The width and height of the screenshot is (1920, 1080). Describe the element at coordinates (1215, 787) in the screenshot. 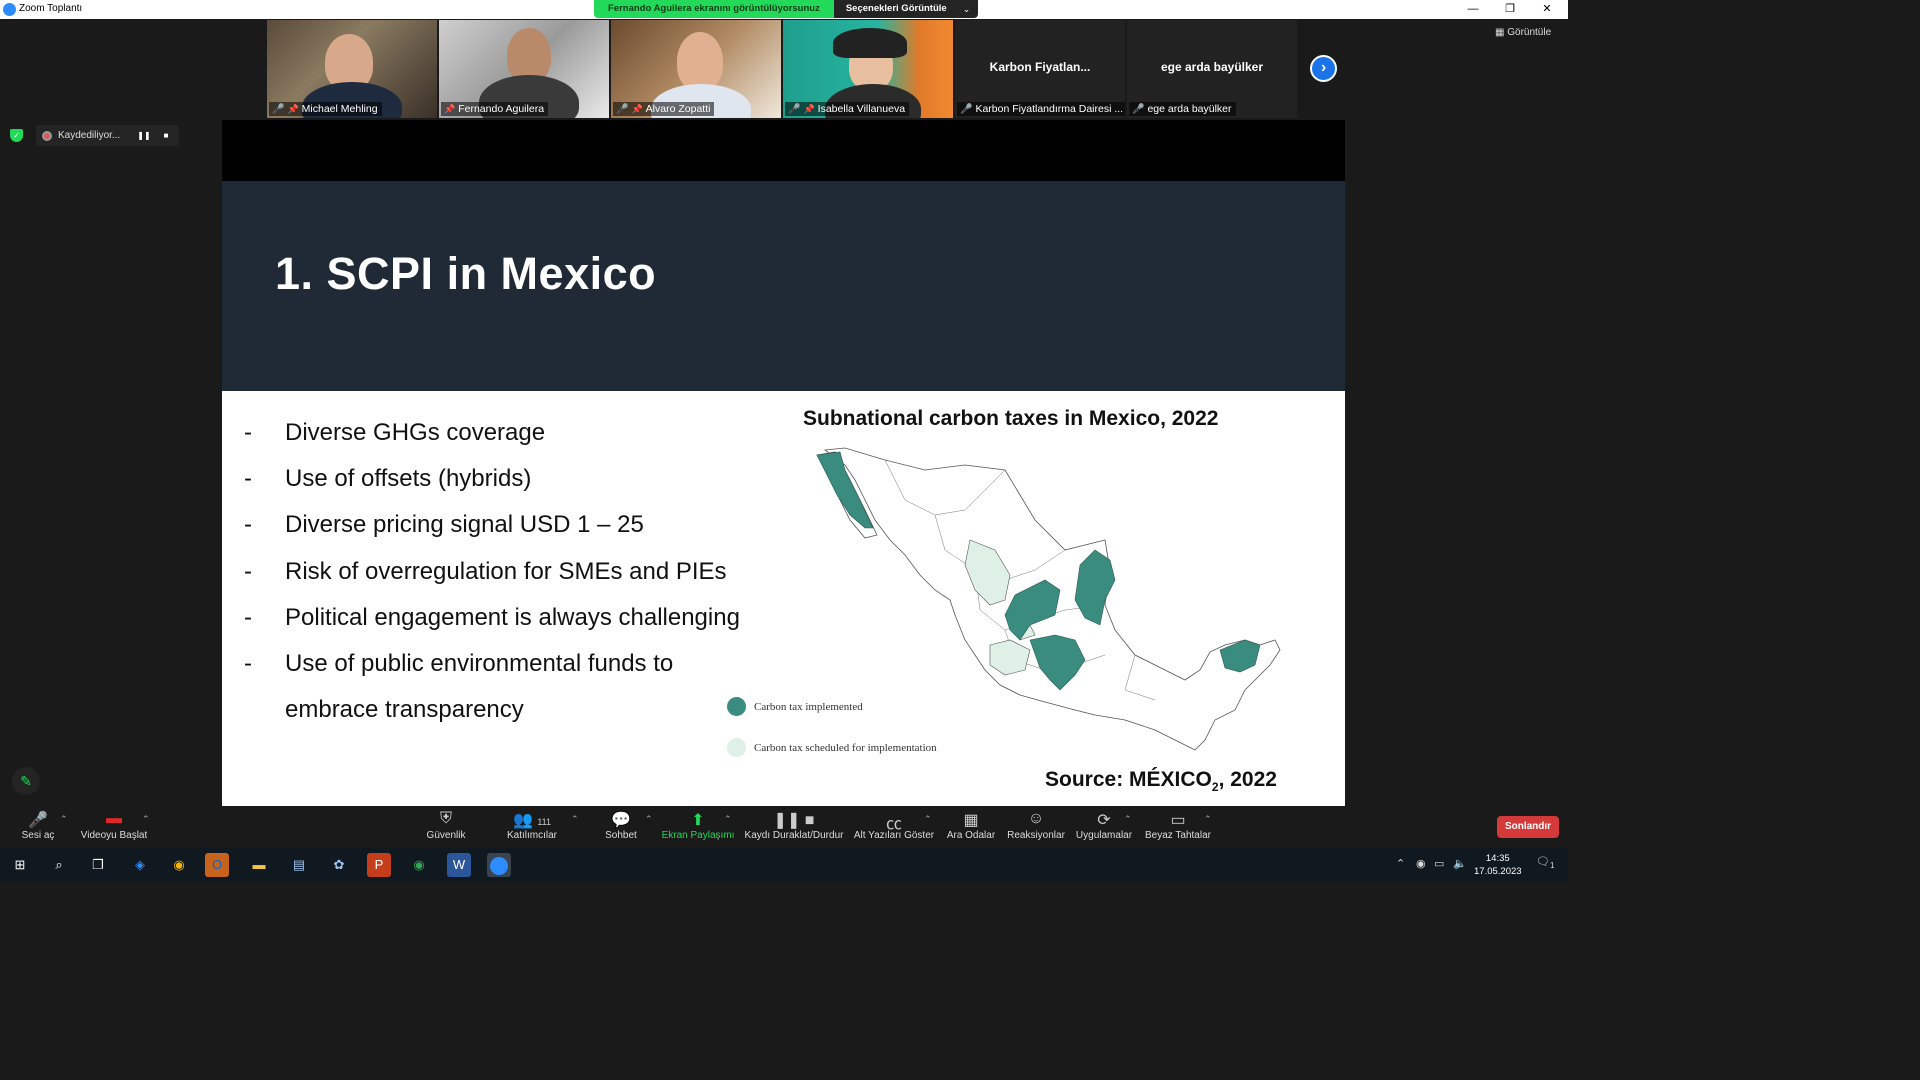

I see `source-subscript: 2` at that location.